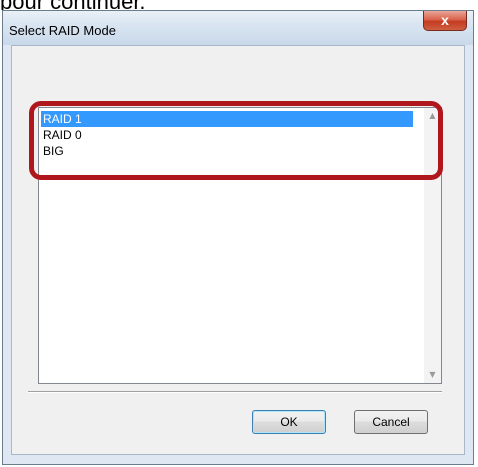  What do you see at coordinates (432, 116) in the screenshot?
I see `scroll-up-icon: ▲` at bounding box center [432, 116].